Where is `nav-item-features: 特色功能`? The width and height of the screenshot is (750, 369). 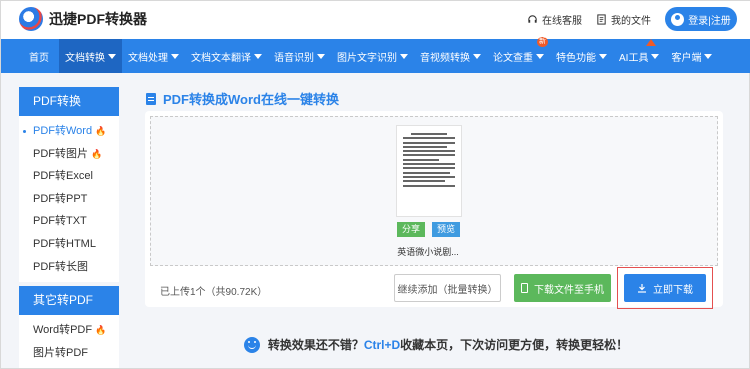
nav-item-features: 特色功能 is located at coordinates (581, 56).